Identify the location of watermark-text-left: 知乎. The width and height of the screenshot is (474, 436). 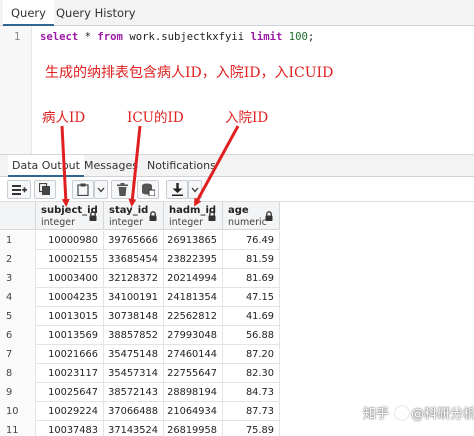
(376, 414).